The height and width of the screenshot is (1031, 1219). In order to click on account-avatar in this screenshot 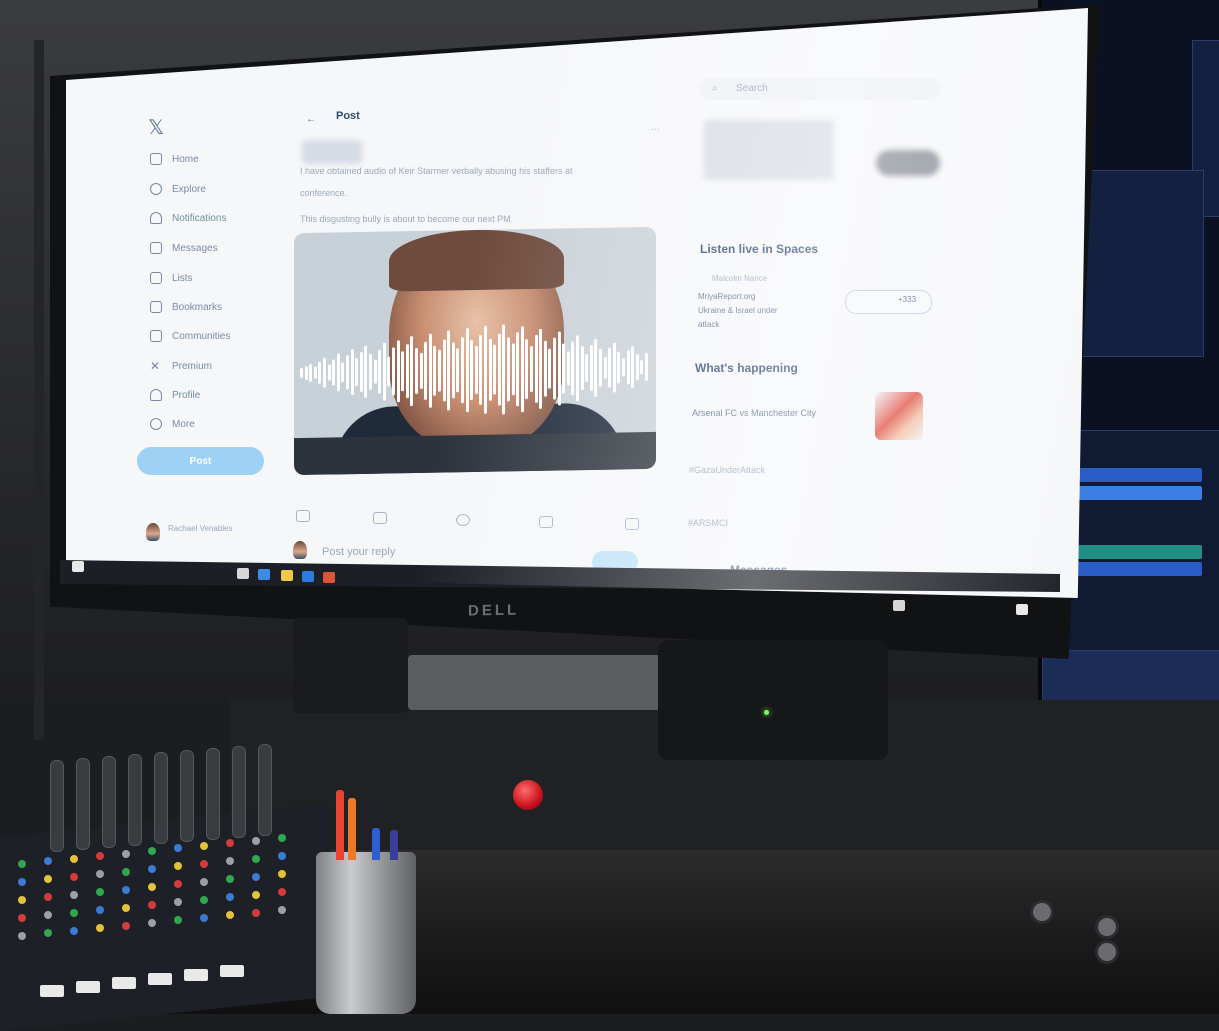, I will do `click(153, 532)`.